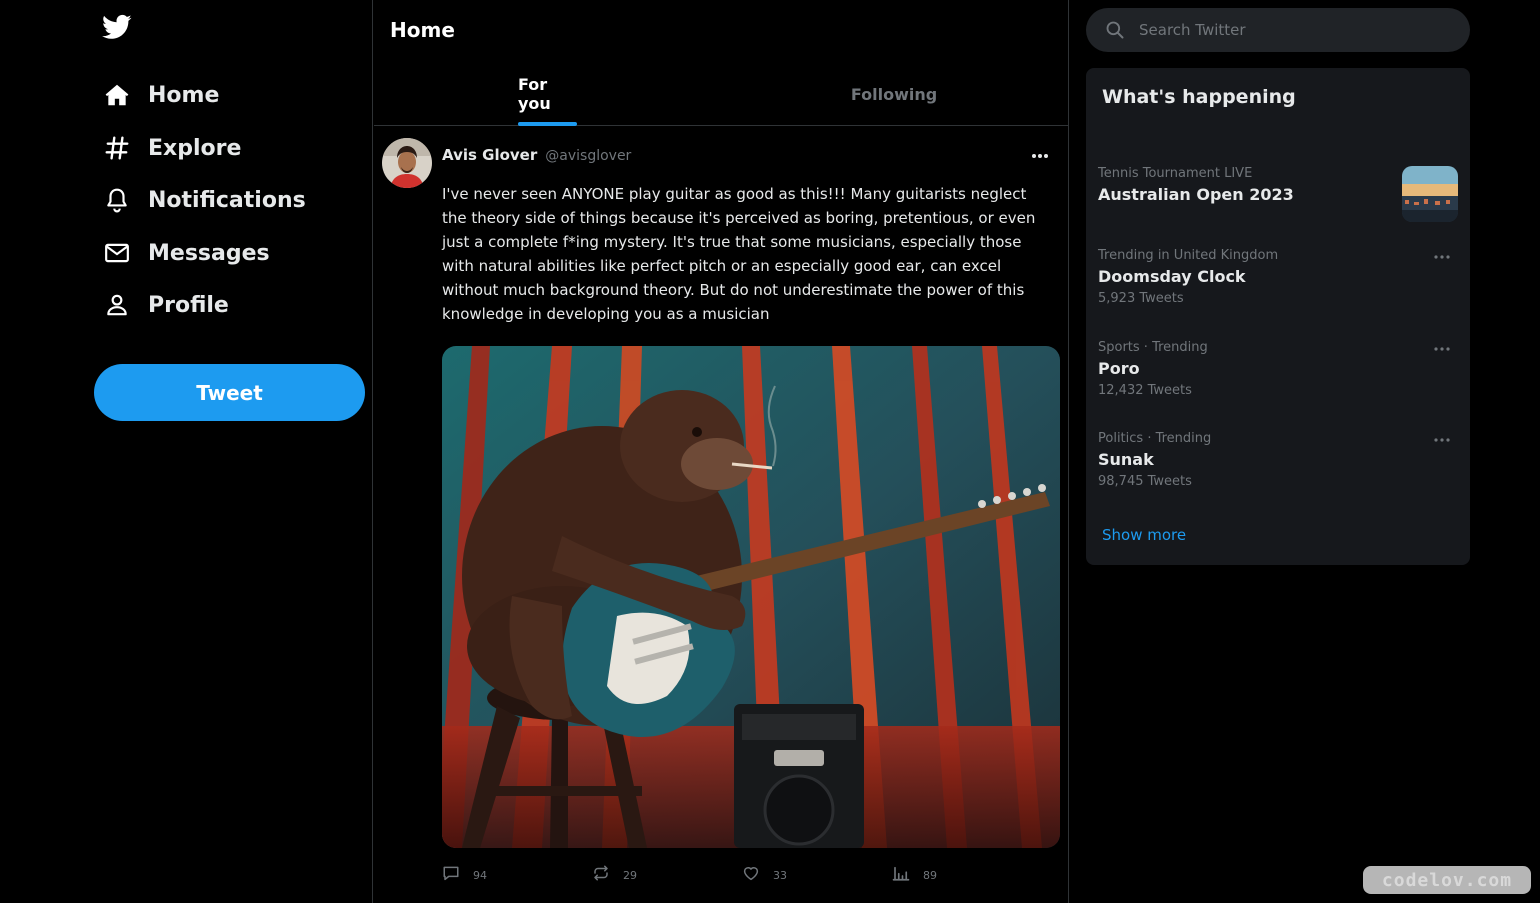 The width and height of the screenshot is (1540, 903). I want to click on tab-label: For you, so click(534, 94).